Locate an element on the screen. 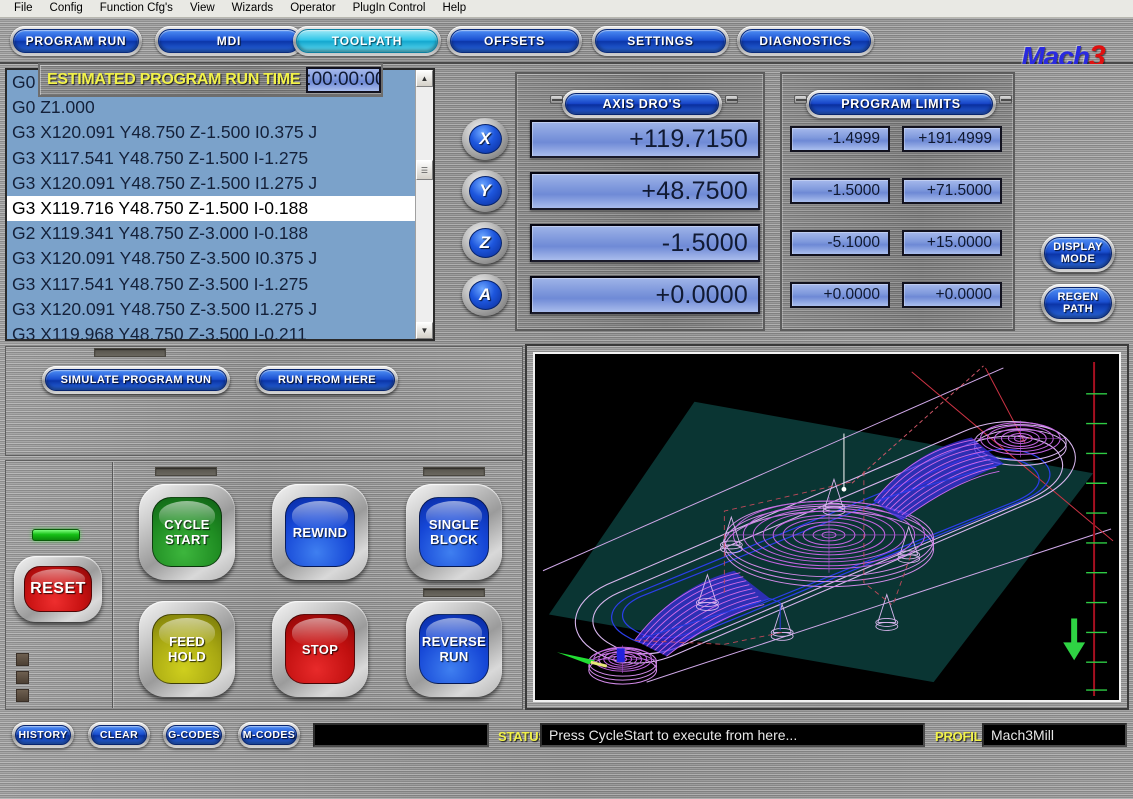  menu-item-function-cfgs: Function Cfg's is located at coordinates (137, 8).